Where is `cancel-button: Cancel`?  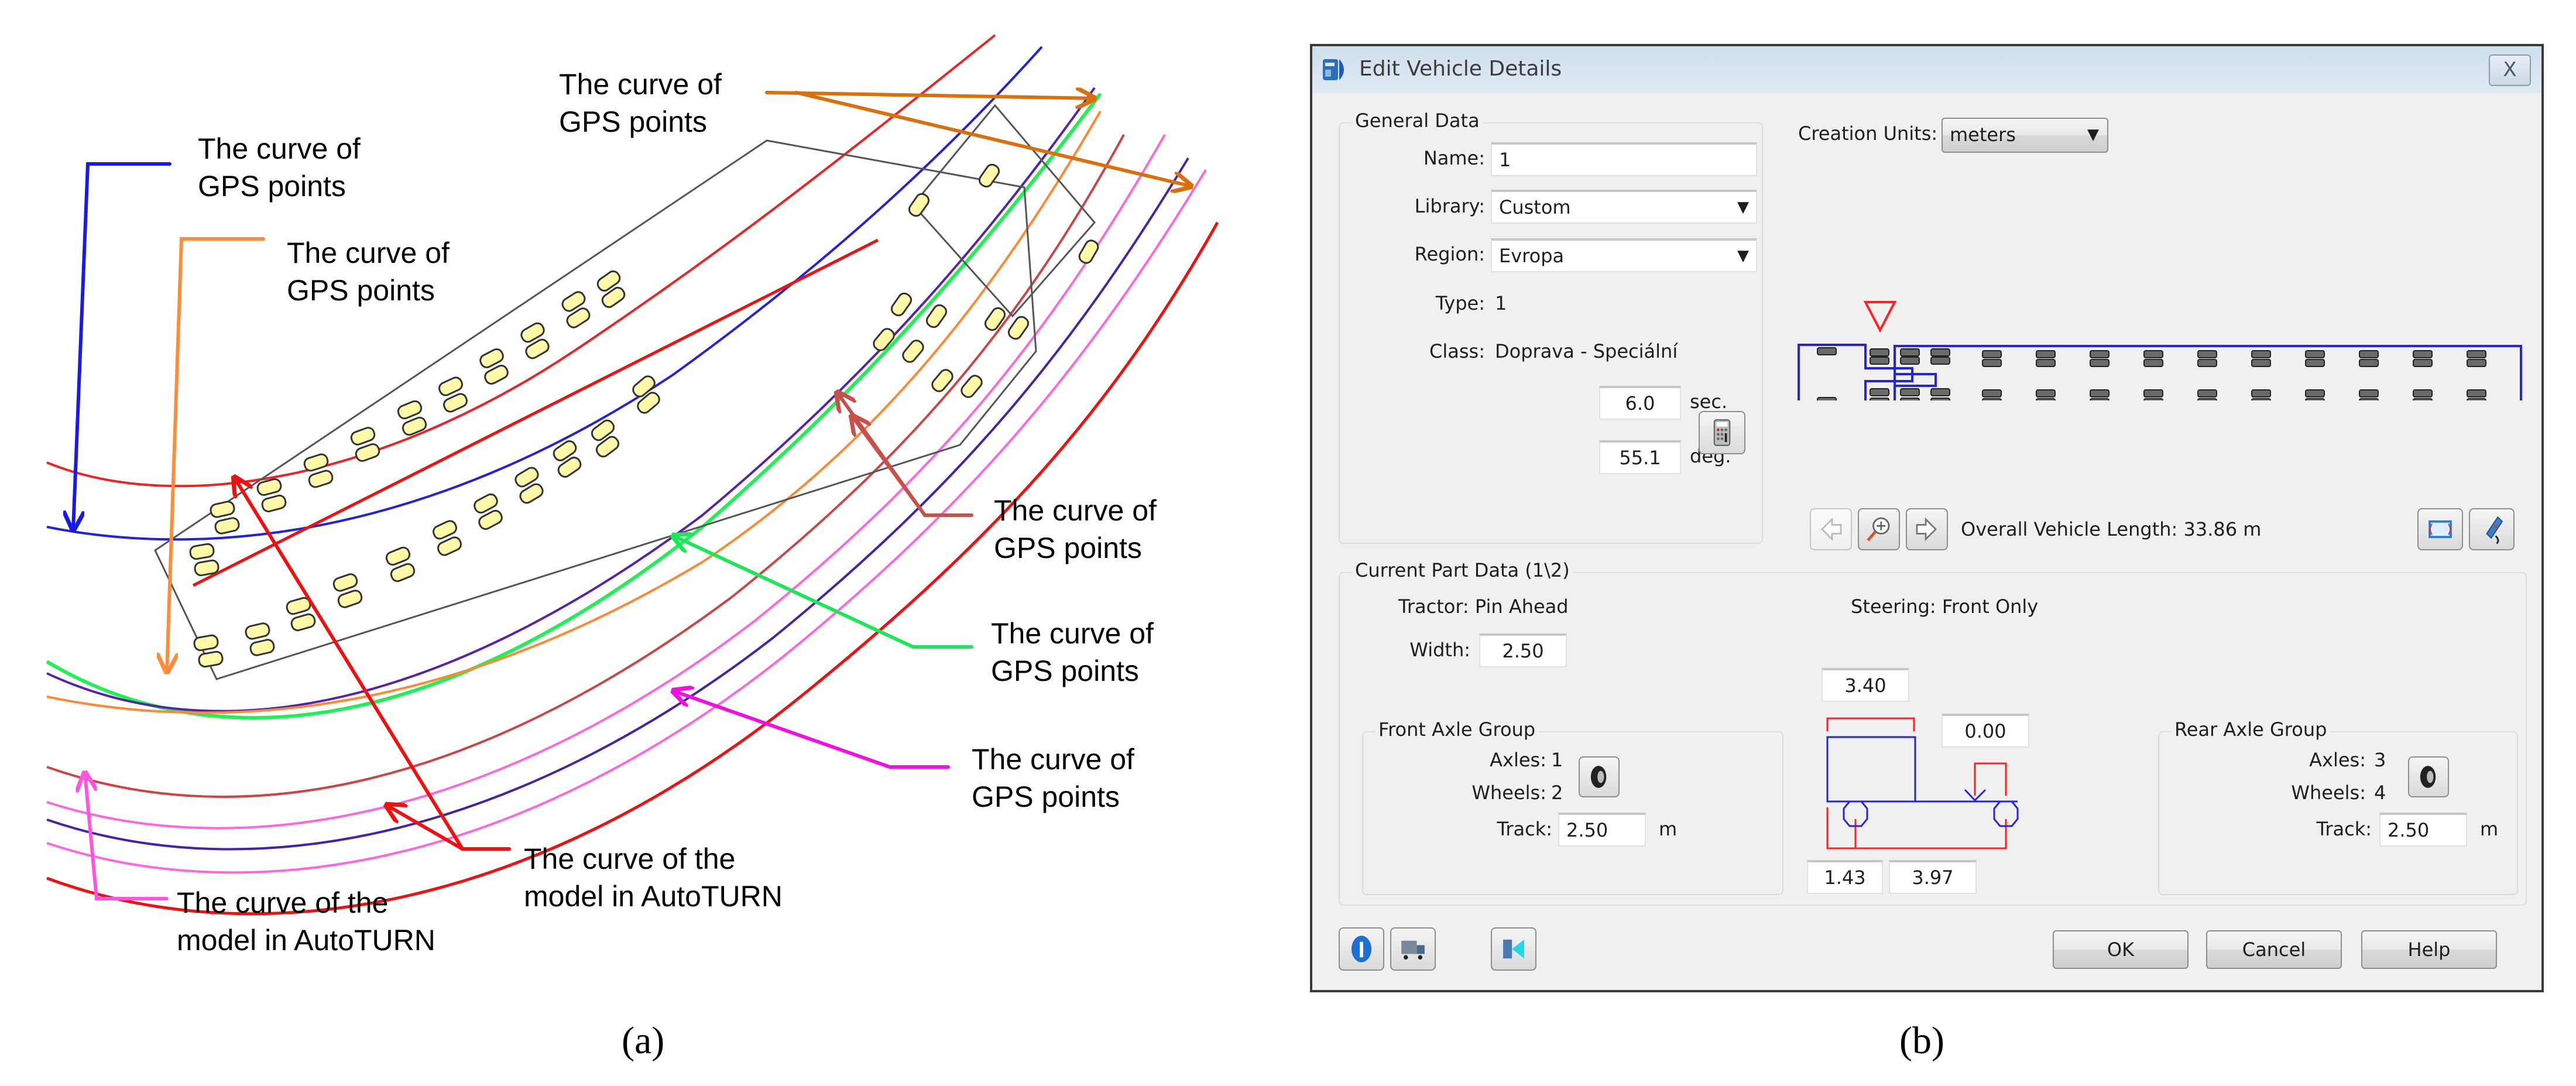
cancel-button: Cancel is located at coordinates (2274, 950).